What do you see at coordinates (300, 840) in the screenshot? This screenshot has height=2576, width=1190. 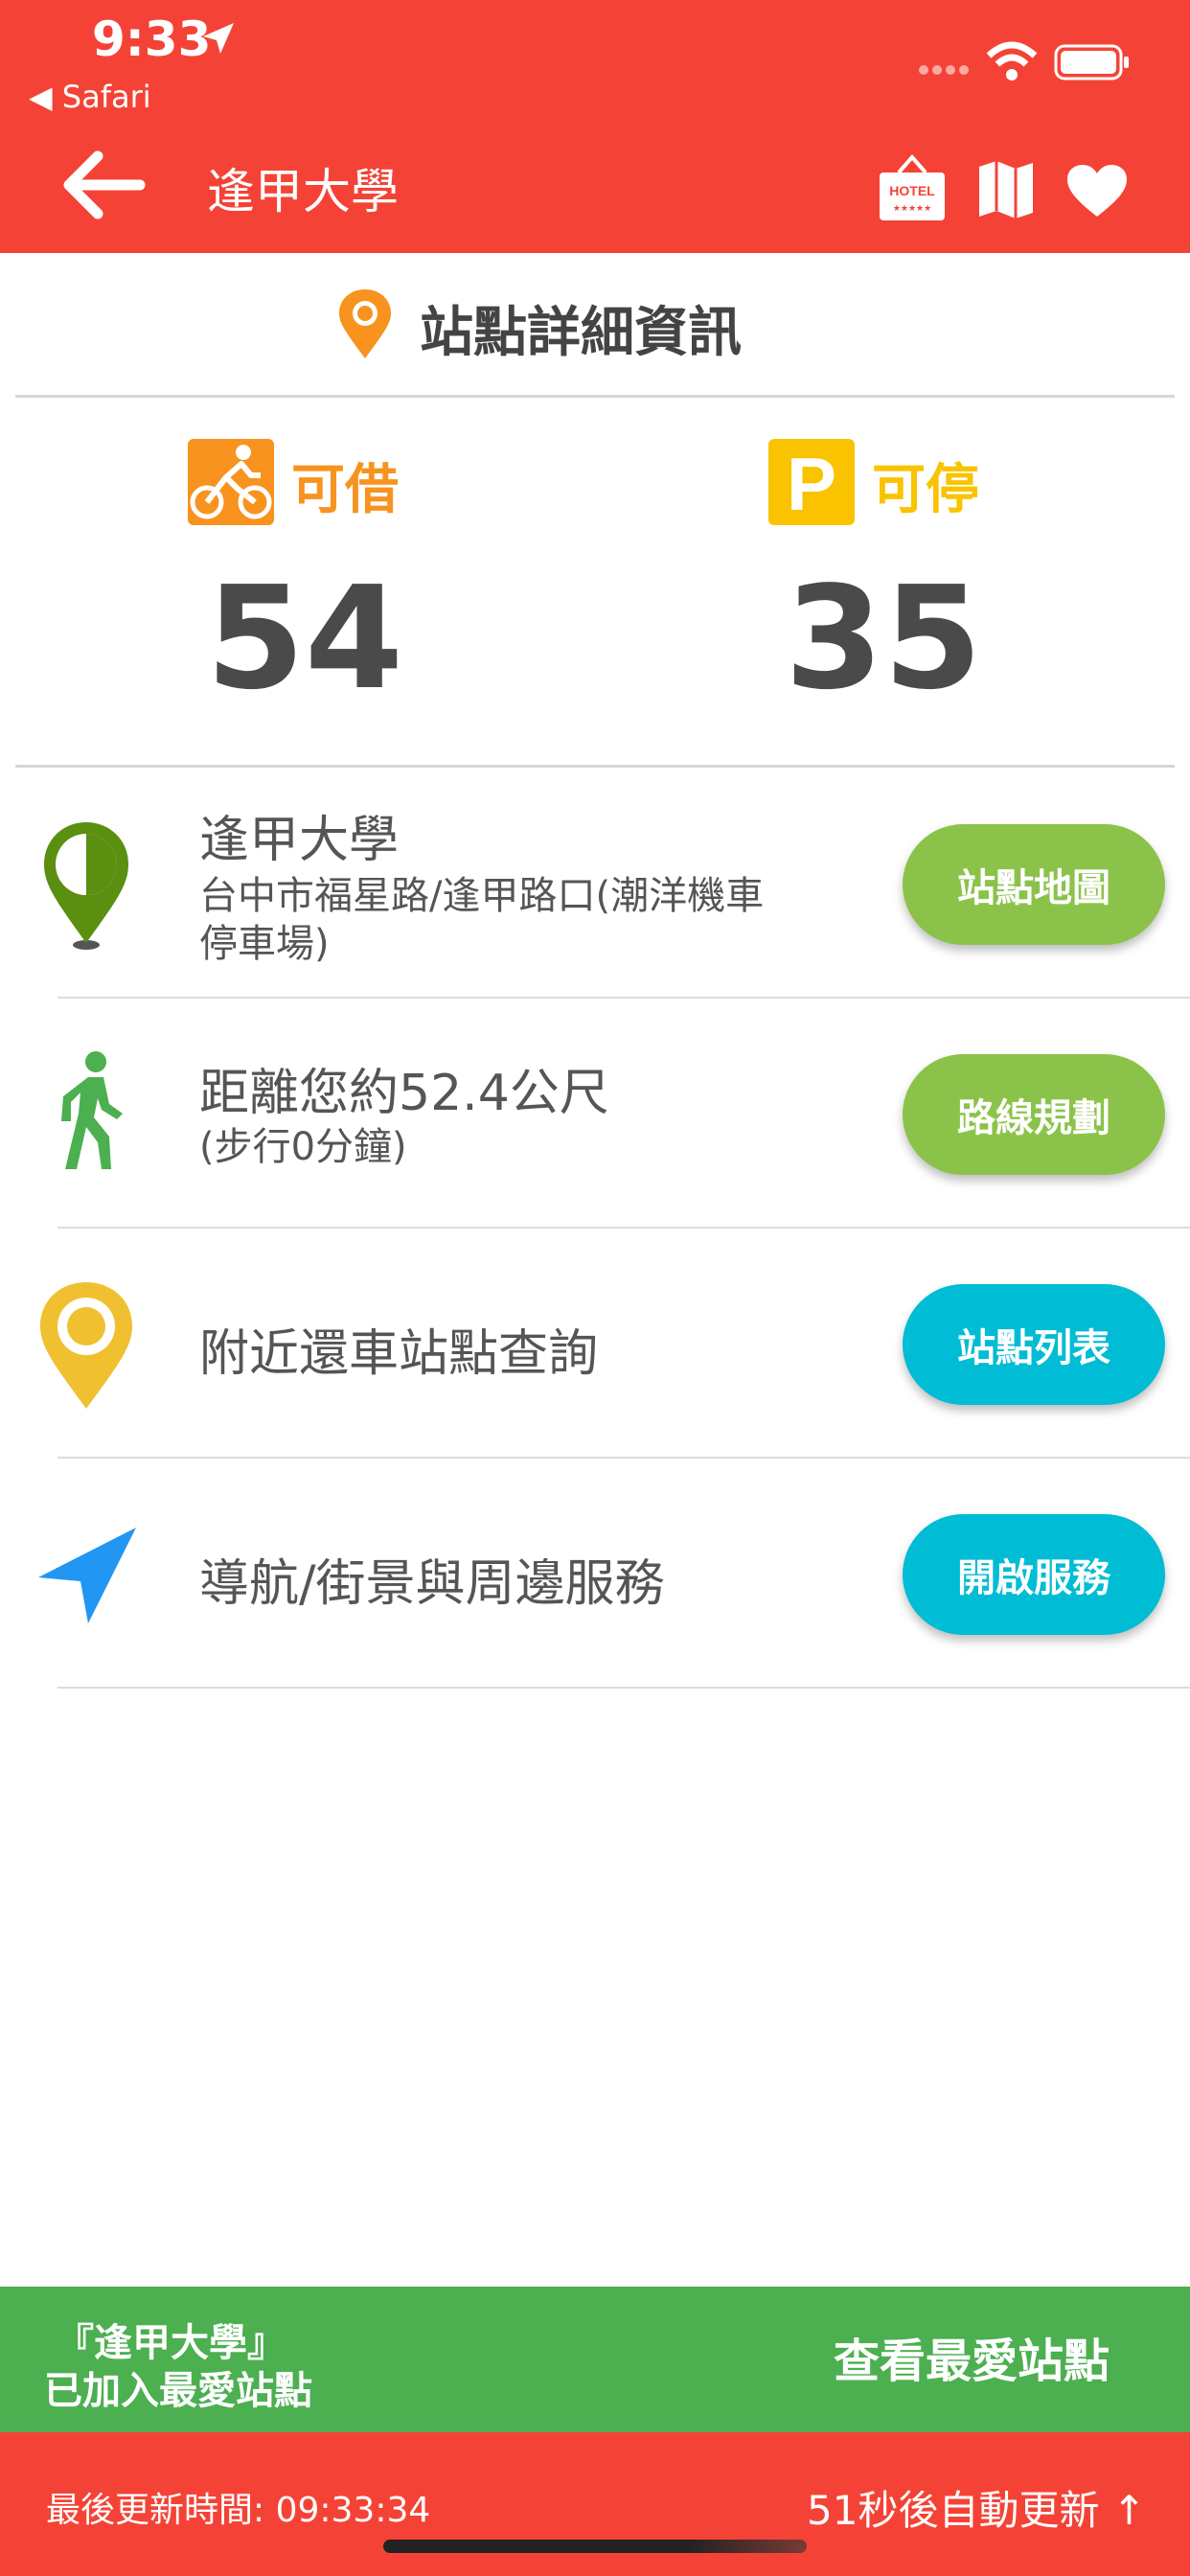 I see `station-name: 逢甲大學` at bounding box center [300, 840].